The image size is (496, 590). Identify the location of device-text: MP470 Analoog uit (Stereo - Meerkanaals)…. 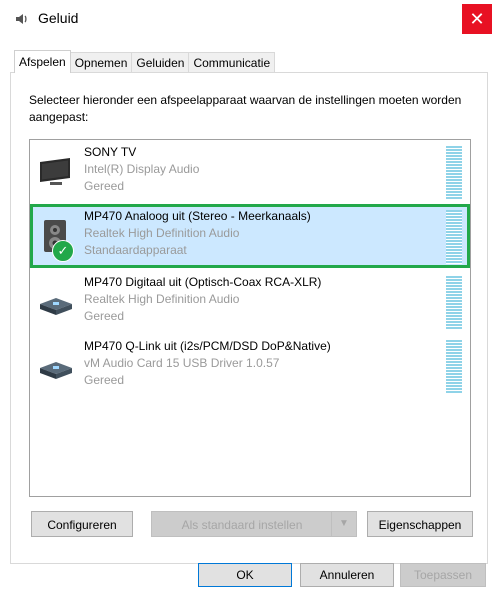
(197, 233).